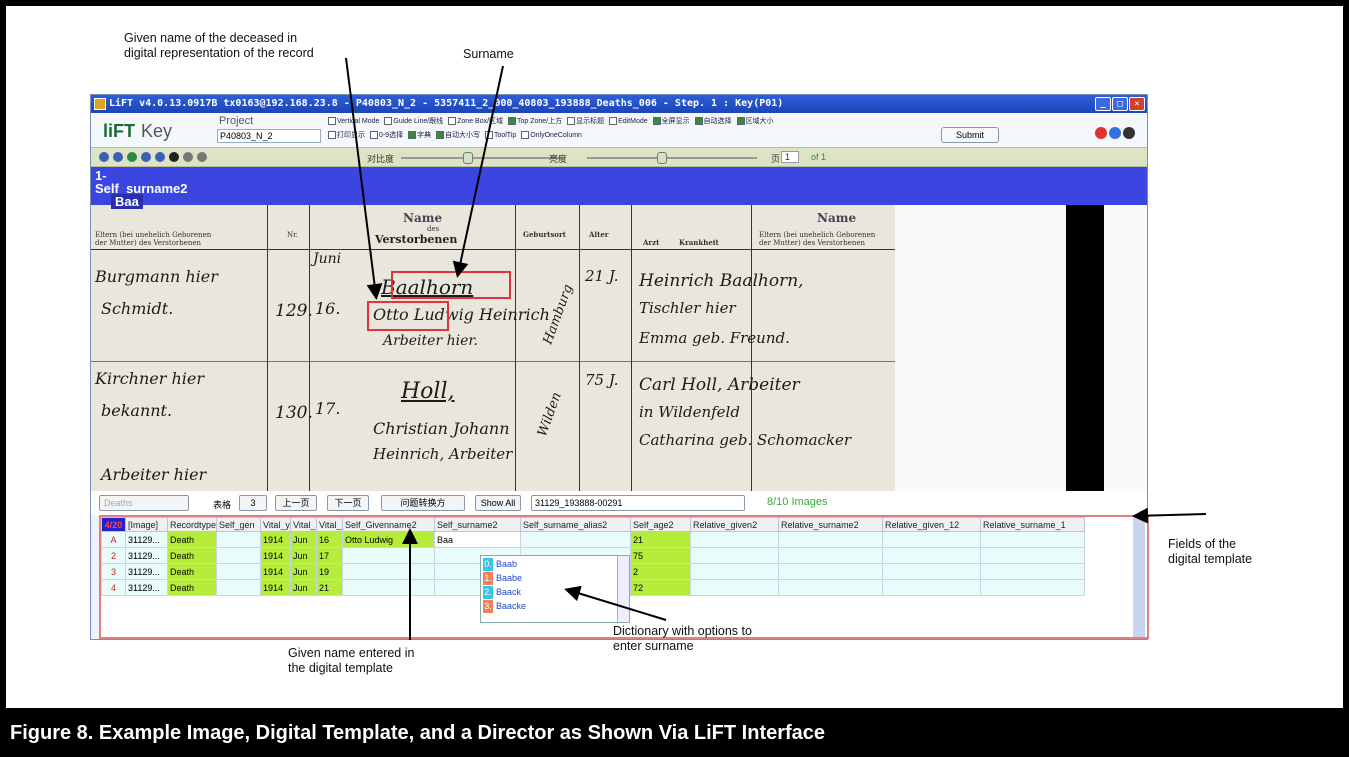 Image resolution: width=1349 pixels, height=757 pixels. I want to click on arrow-surname, so click(478, 171).